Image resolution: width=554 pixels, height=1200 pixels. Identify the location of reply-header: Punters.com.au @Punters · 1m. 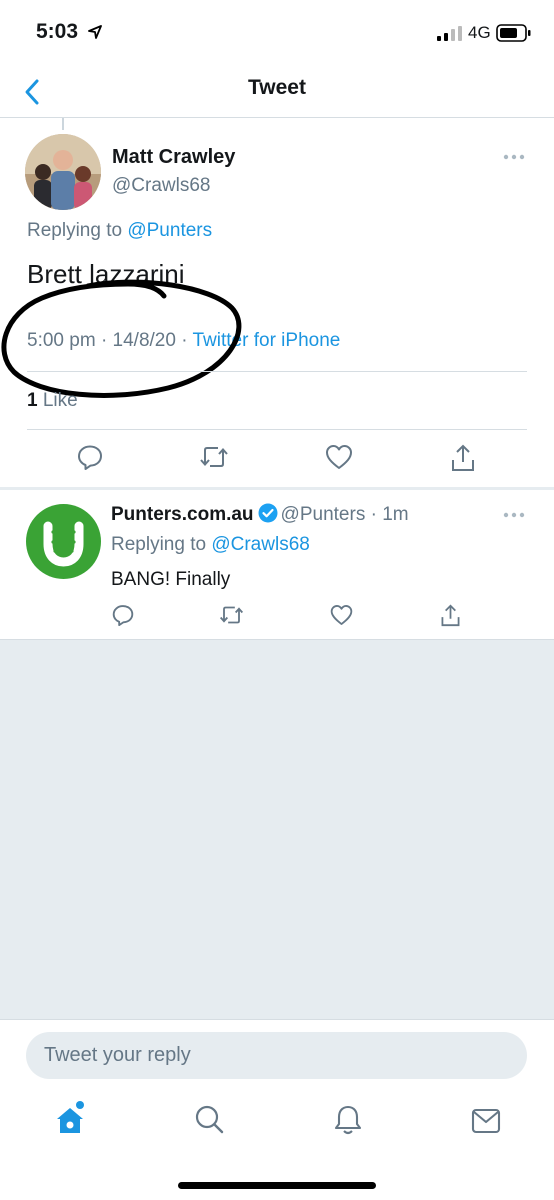
(260, 514).